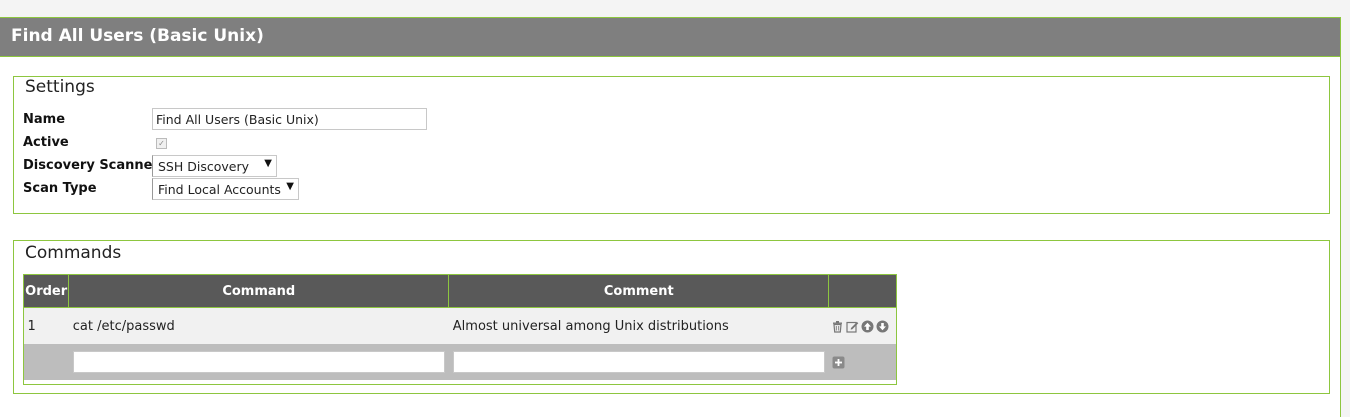 This screenshot has height=417, width=1350. I want to click on name-label: Name, so click(44, 119).